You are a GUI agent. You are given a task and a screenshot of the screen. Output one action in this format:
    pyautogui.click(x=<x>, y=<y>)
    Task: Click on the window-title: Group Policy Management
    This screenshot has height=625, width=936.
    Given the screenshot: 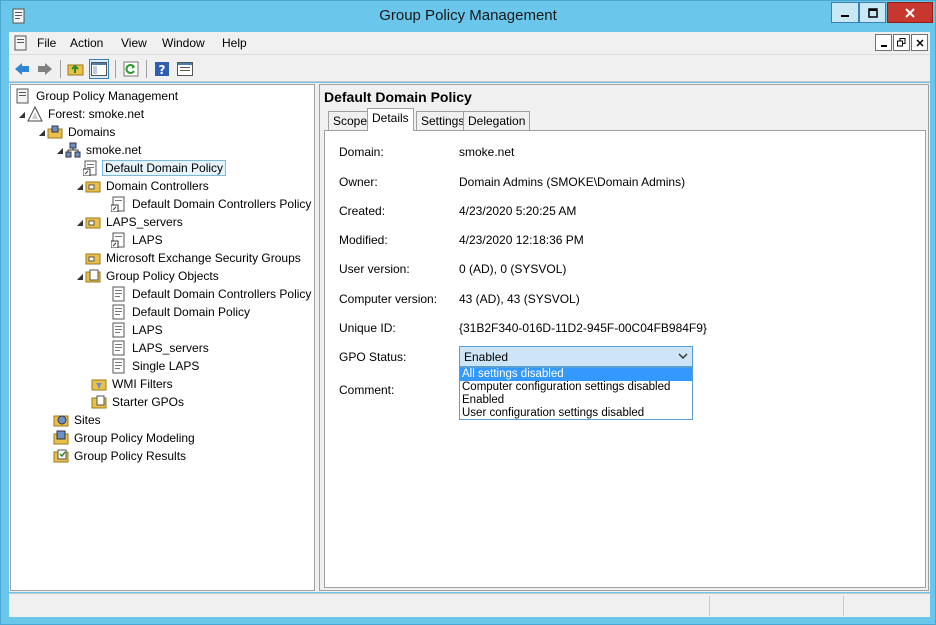 What is the action you would take?
    pyautogui.click(x=468, y=15)
    